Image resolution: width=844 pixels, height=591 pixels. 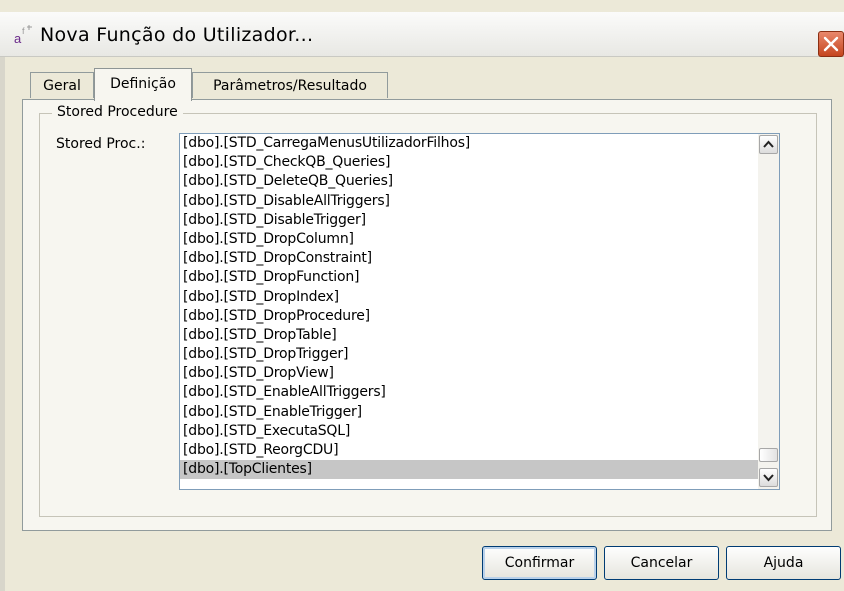 What do you see at coordinates (18, 38) in the screenshot?
I see `svg-text: a` at bounding box center [18, 38].